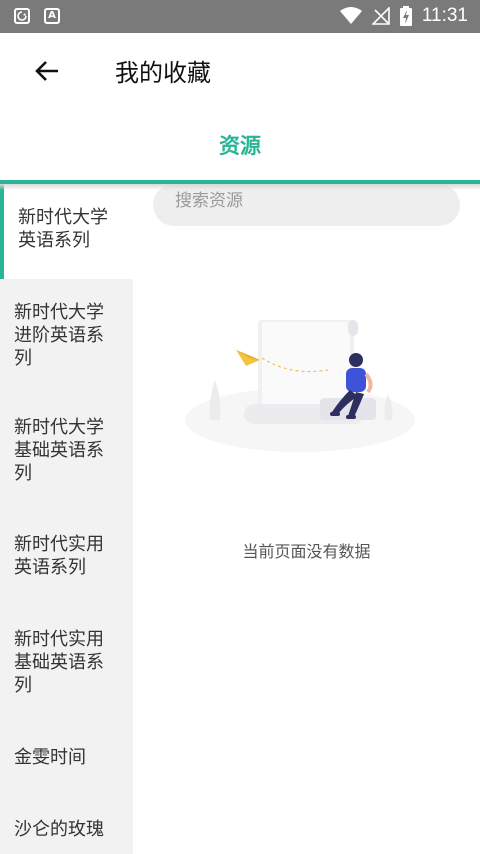  Describe the element at coordinates (52, 16) in the screenshot. I see `font-a-icon: A` at that location.